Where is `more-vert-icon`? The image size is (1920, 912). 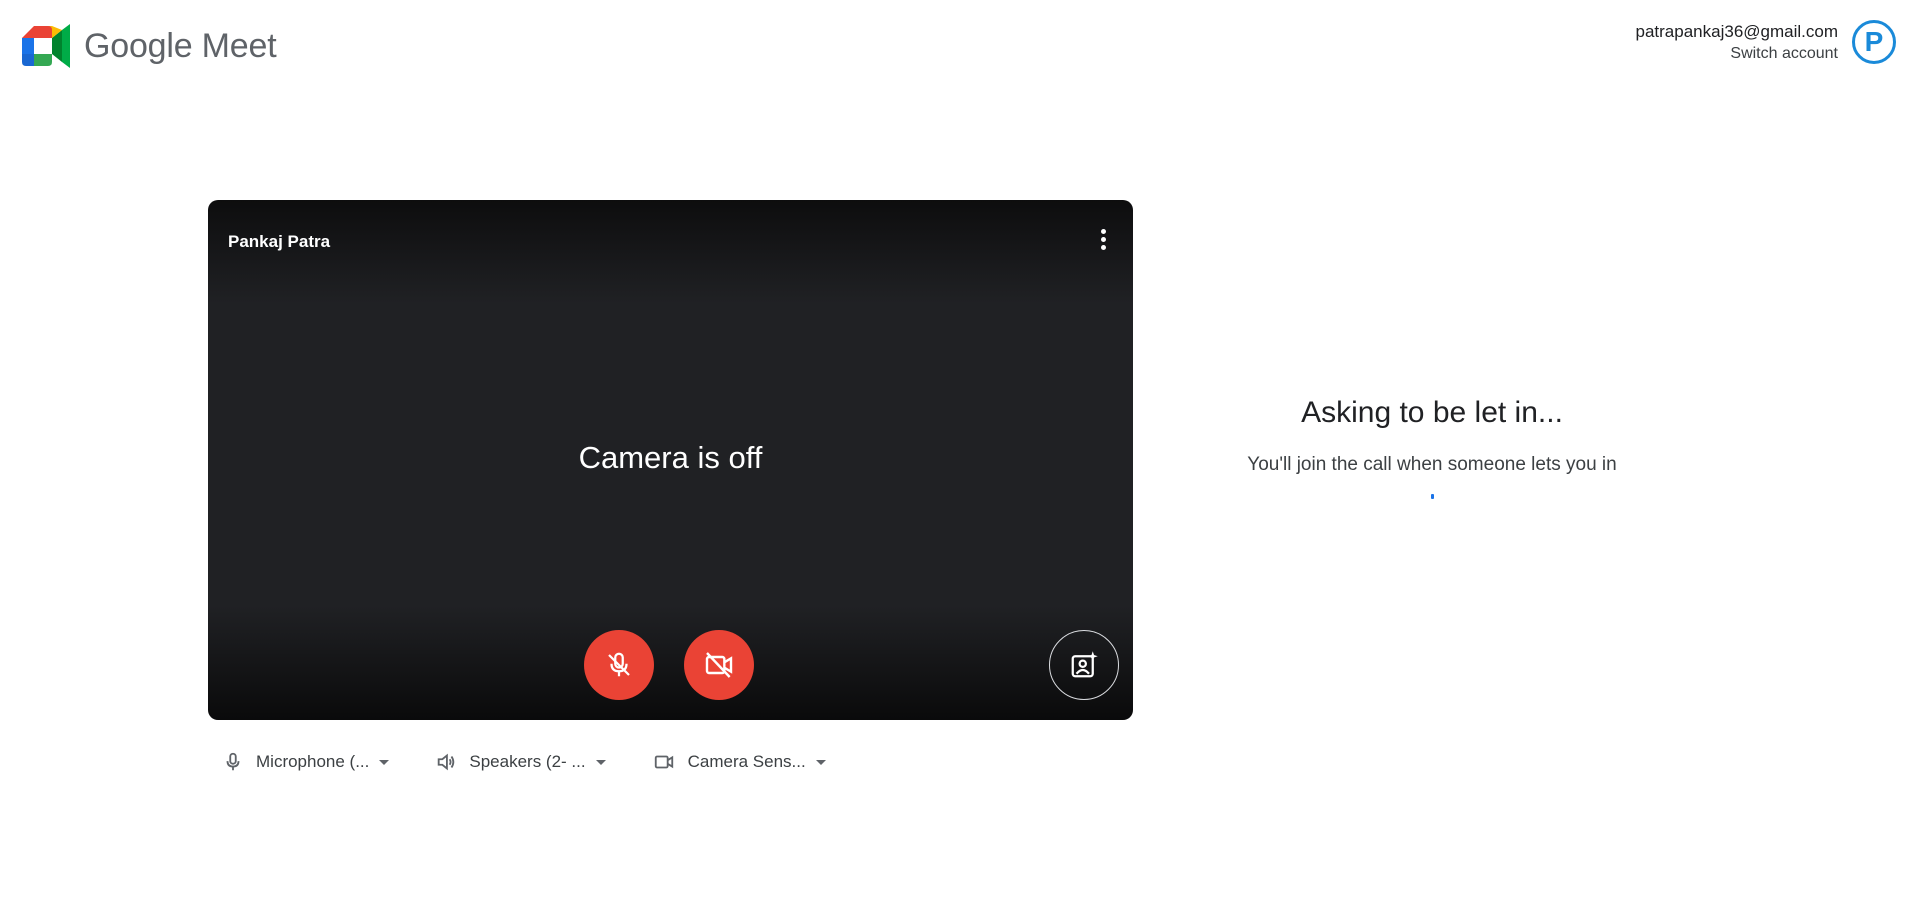 more-vert-icon is located at coordinates (1103, 231).